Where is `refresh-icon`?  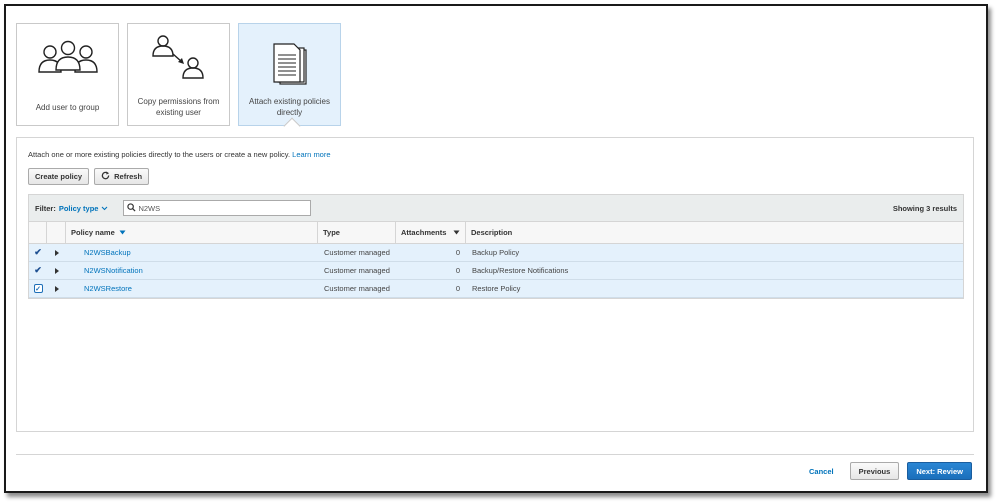
refresh-icon is located at coordinates (105, 176).